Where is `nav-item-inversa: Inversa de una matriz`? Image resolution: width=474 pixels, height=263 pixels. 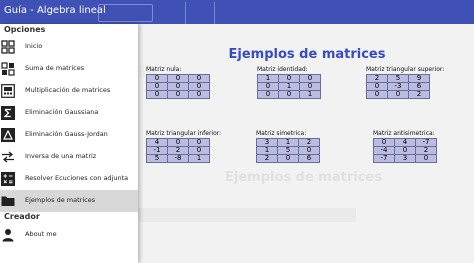 nav-item-inversa: Inversa de una matriz is located at coordinates (69, 157).